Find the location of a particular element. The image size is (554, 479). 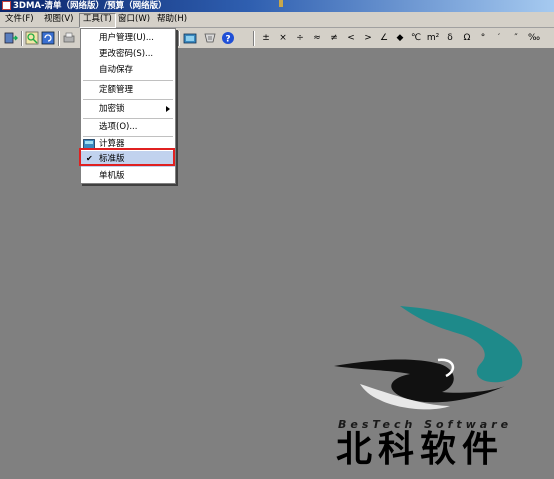

app-icon is located at coordinates (6, 5).